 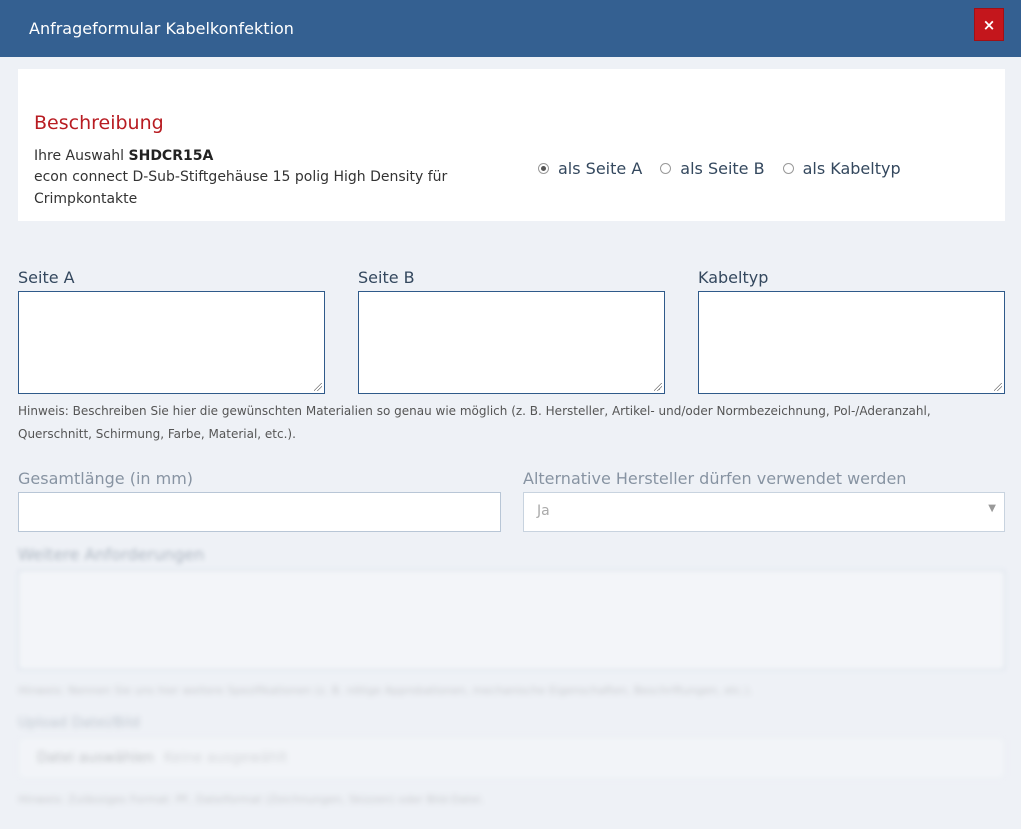 I want to click on side-a-textarea, so click(x=171, y=342).